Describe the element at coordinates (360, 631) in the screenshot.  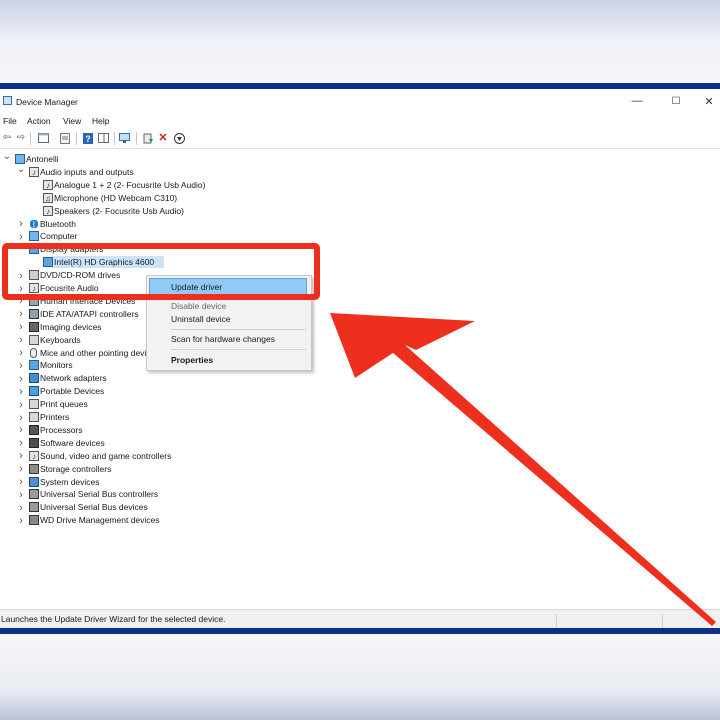
I see `window-frame-bottom` at that location.